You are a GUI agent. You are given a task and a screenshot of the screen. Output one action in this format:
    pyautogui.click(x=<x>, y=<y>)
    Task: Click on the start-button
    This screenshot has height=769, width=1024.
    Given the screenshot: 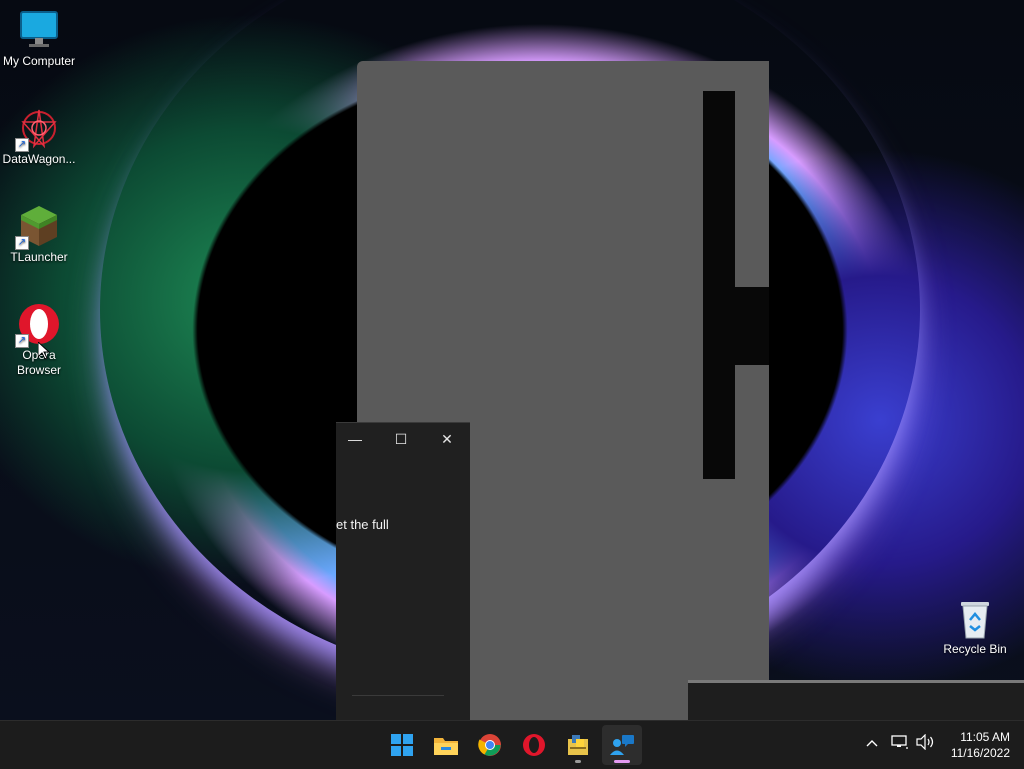 What is the action you would take?
    pyautogui.click(x=402, y=745)
    